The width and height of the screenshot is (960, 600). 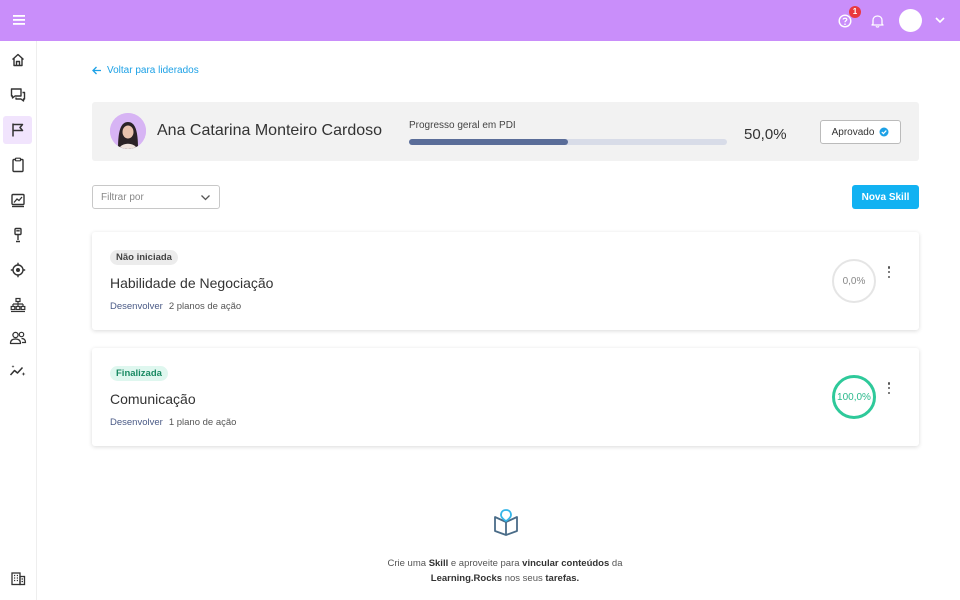 I want to click on skill-progress-ring: 100,0%, so click(x=854, y=397).